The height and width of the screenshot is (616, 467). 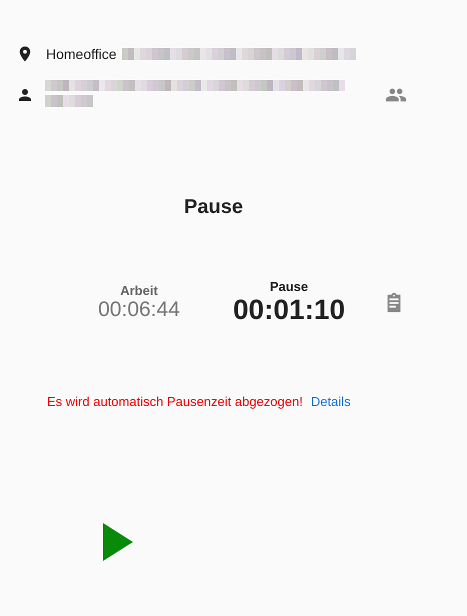 What do you see at coordinates (175, 401) in the screenshot?
I see `notice-text: Es wird automatisch Pausenzeit abgezogen!` at bounding box center [175, 401].